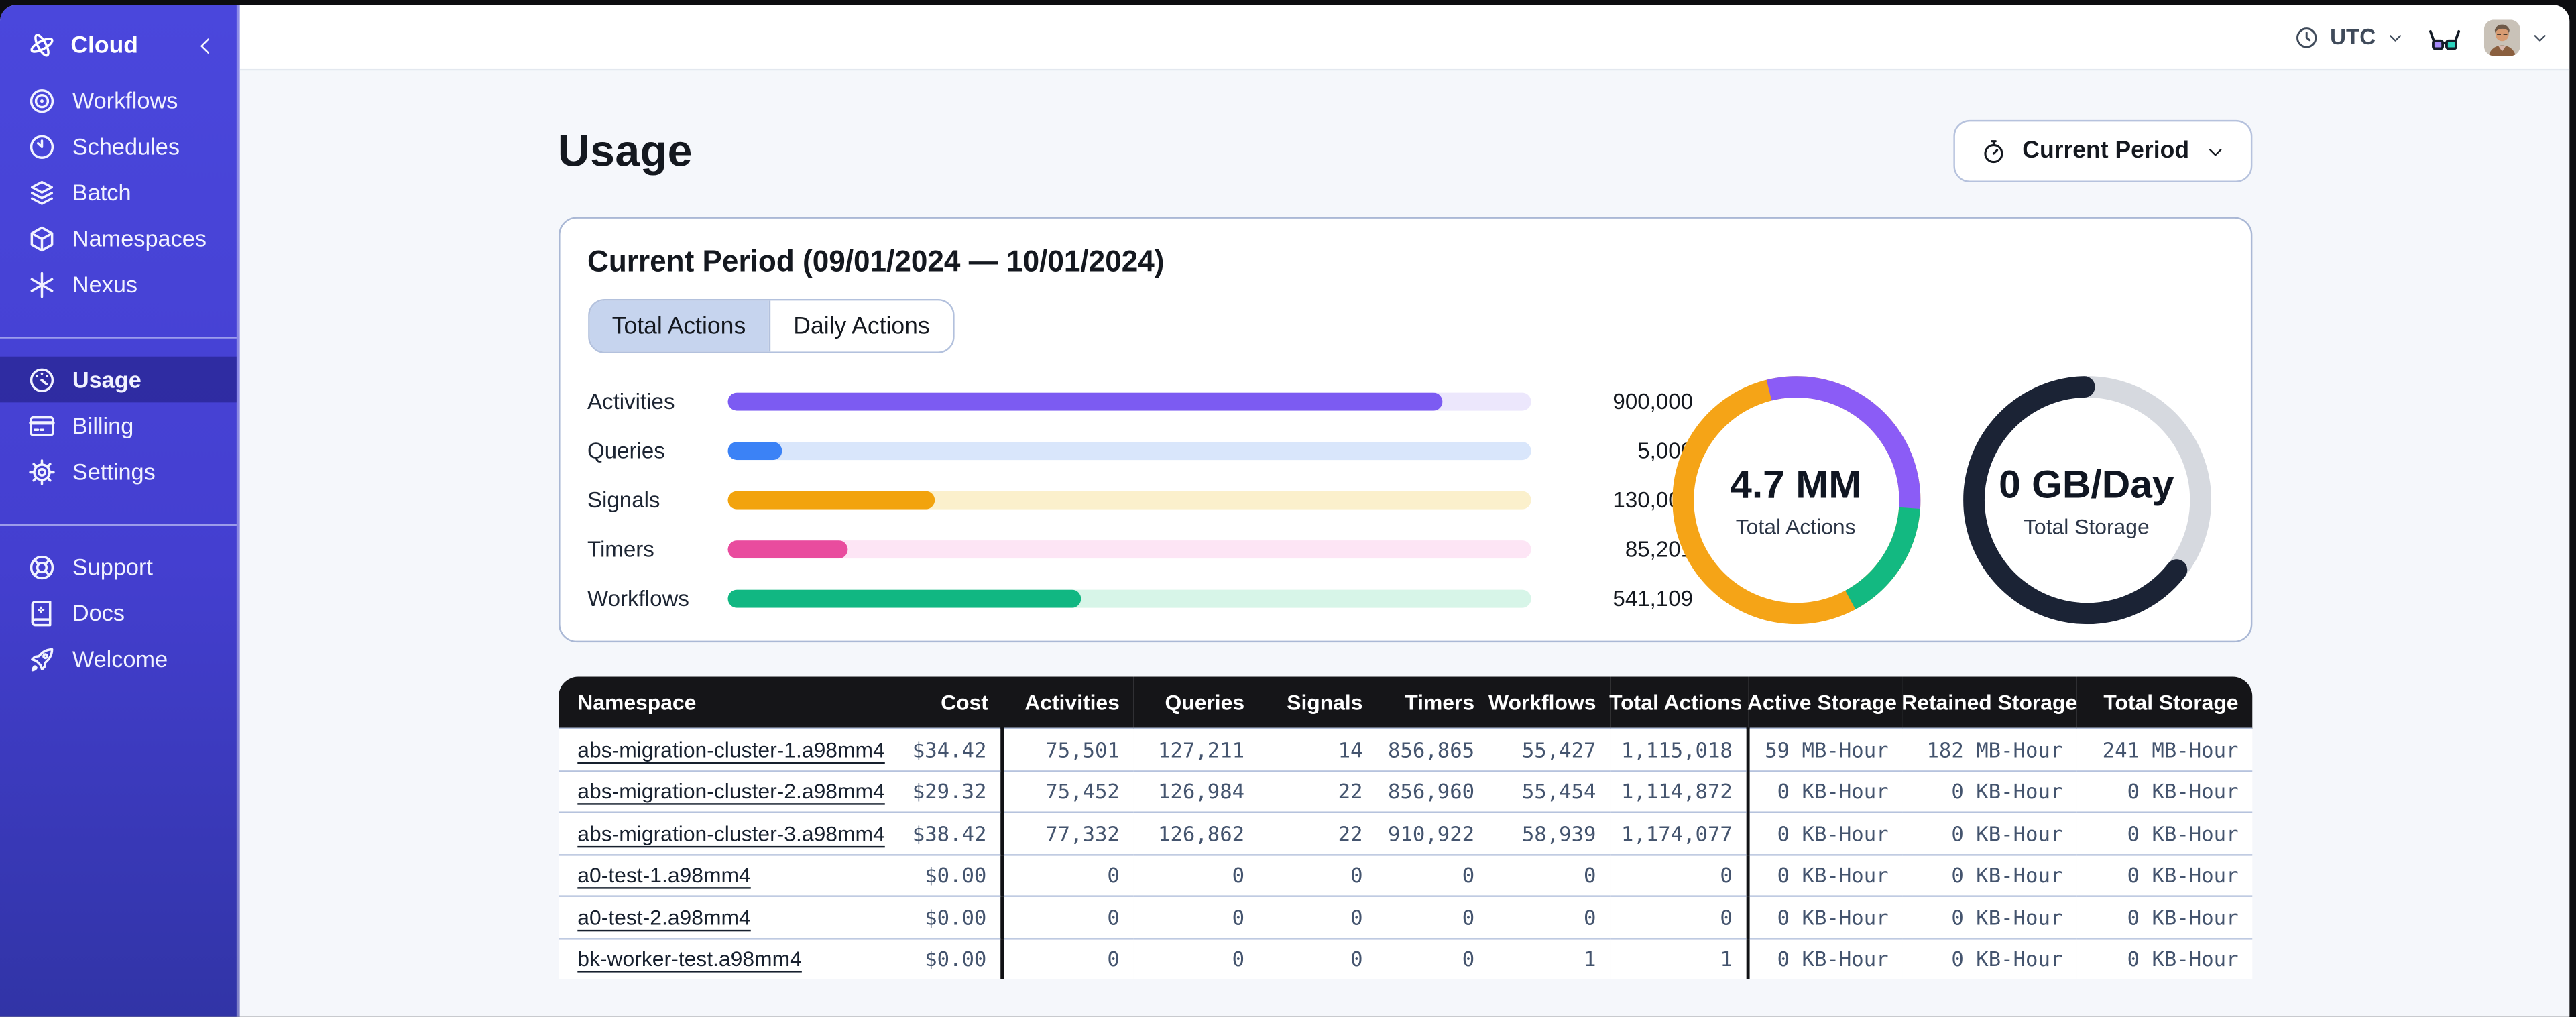 This screenshot has height=1017, width=2576. Describe the element at coordinates (1678, 791) in the screenshot. I see `cell-total-actions: 1,114,872` at that location.